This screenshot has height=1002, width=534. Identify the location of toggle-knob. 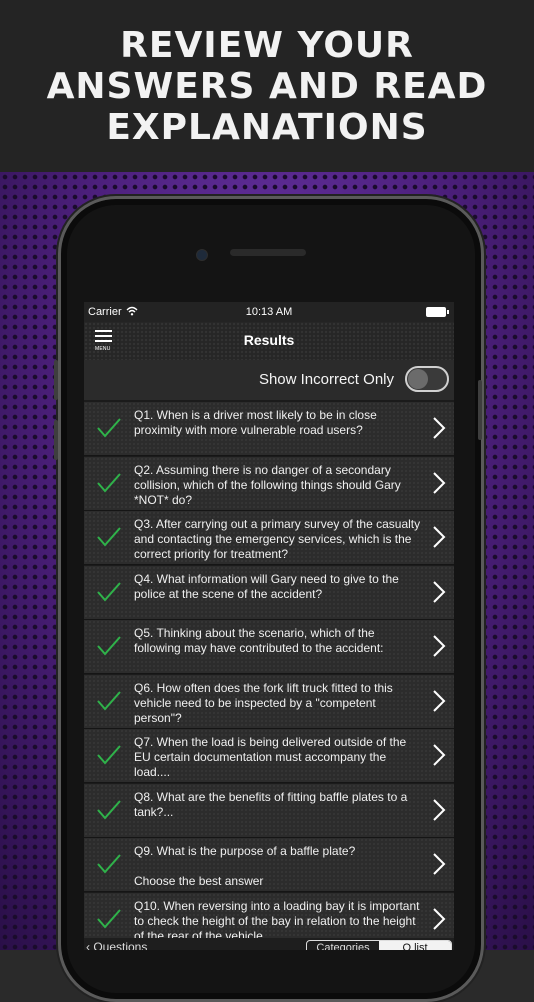
(418, 379).